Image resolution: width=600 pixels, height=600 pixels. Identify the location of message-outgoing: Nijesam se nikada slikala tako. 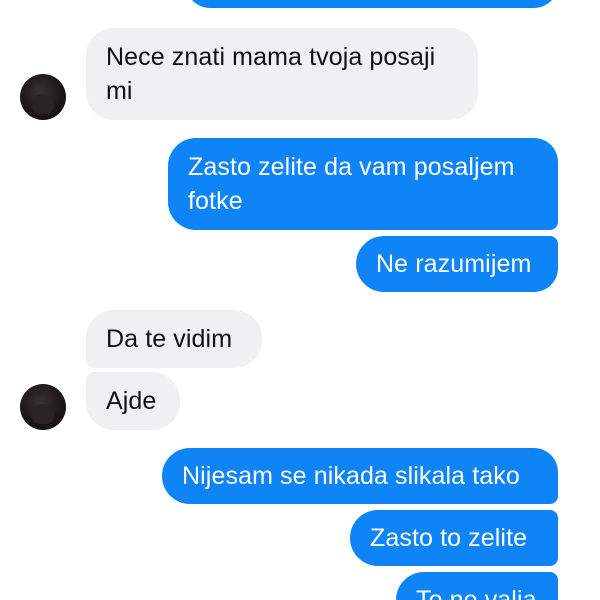
(360, 476).